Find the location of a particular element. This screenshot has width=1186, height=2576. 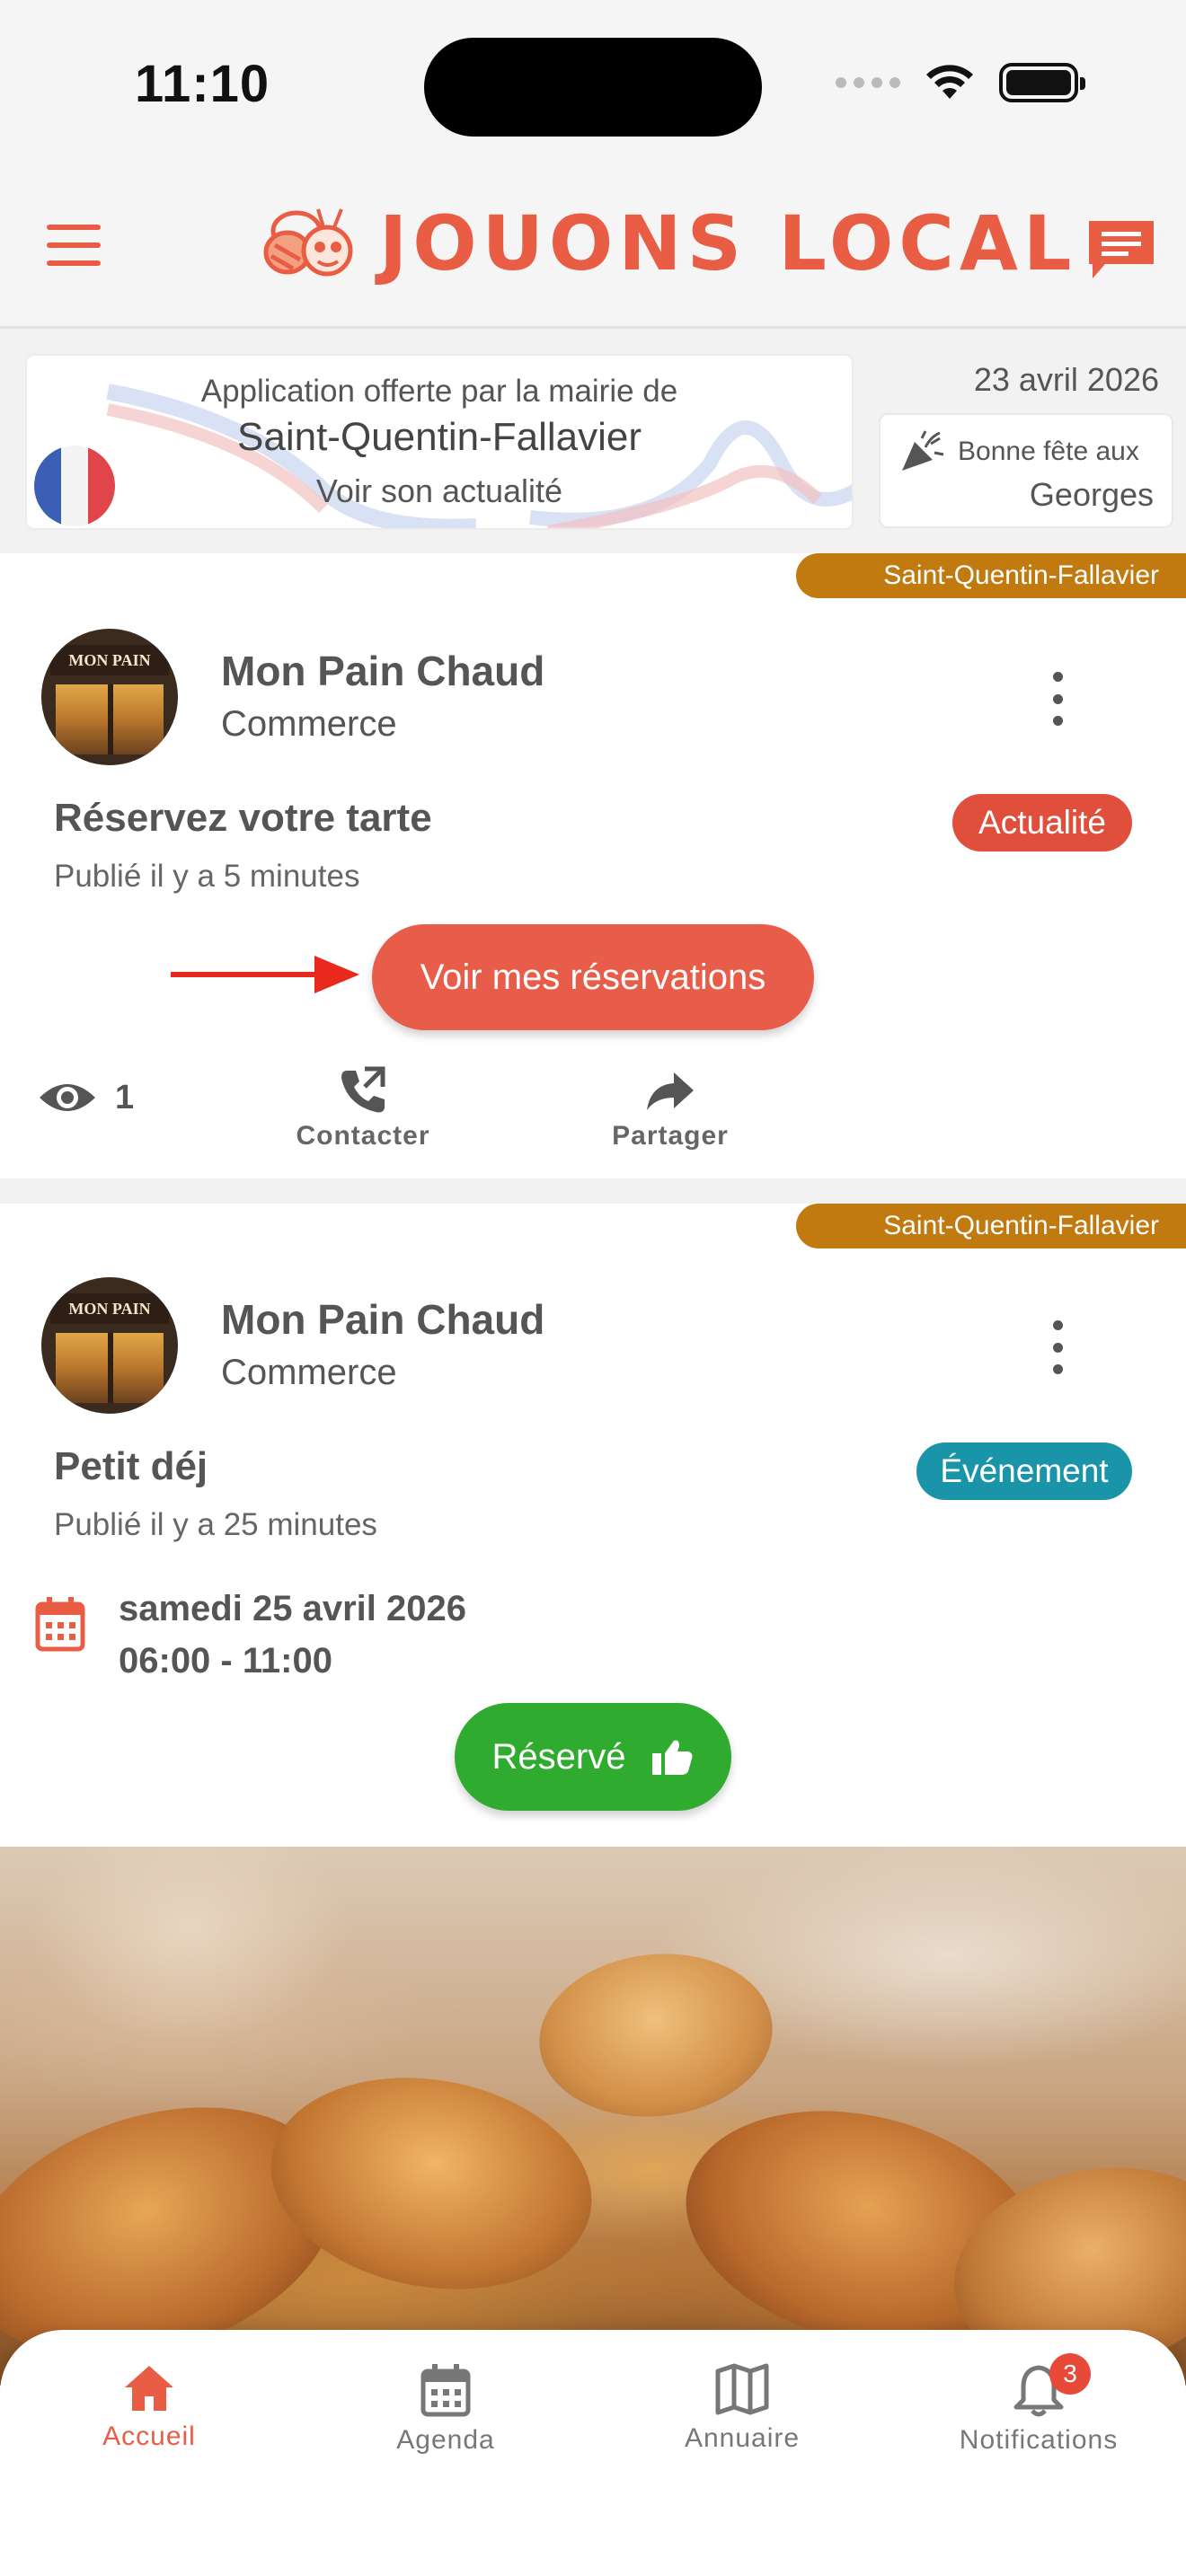

nav-item-agenda: Agenda is located at coordinates (445, 2409).